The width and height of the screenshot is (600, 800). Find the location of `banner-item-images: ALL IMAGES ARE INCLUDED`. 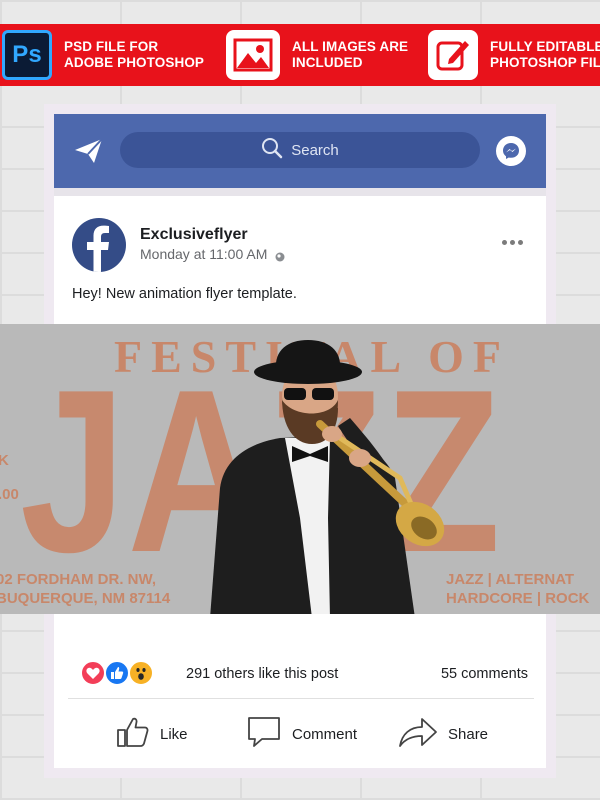

banner-item-images: ALL IMAGES ARE INCLUDED is located at coordinates (317, 55).